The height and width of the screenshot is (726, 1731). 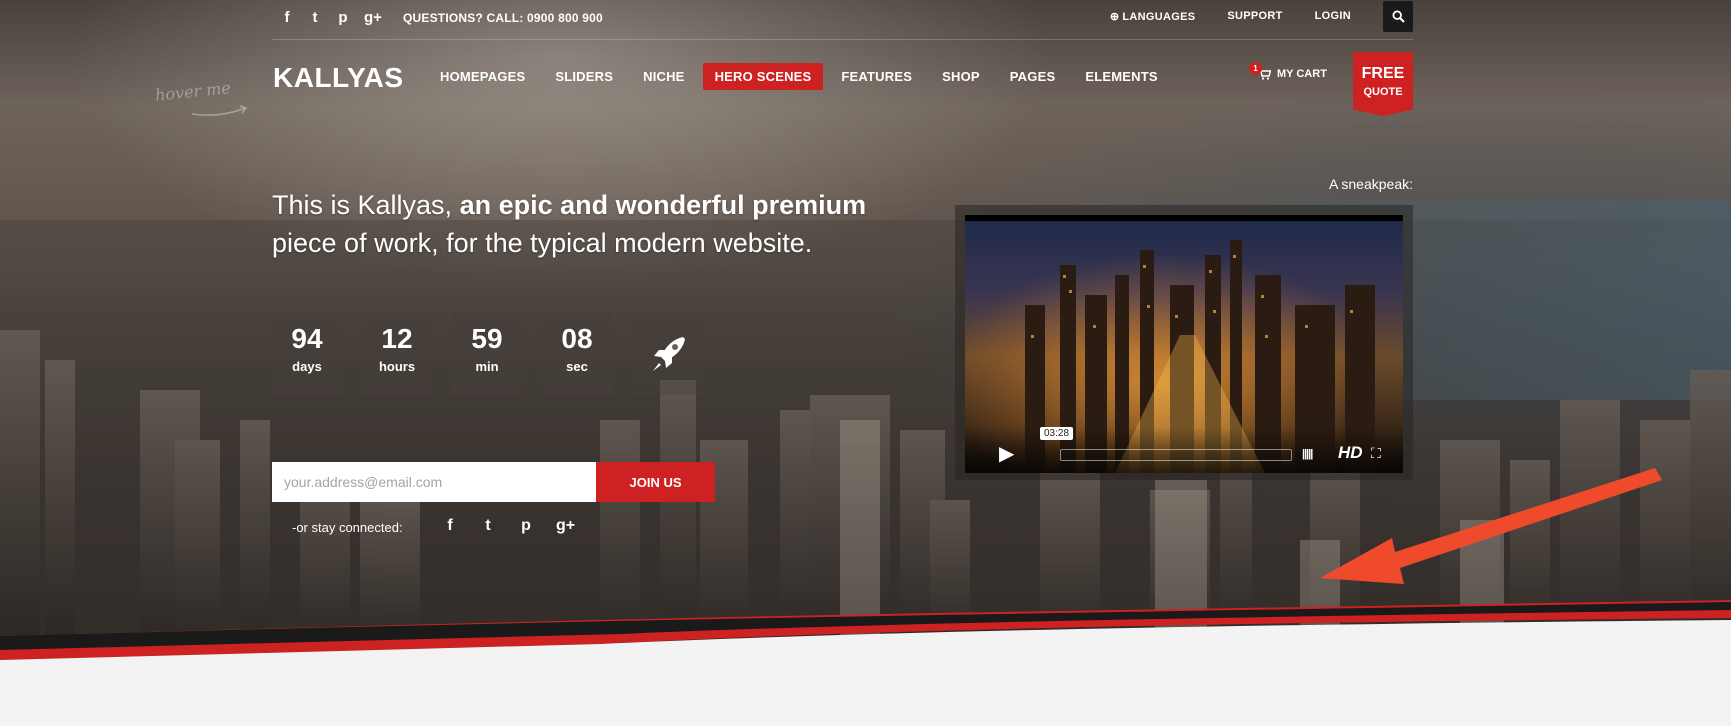 I want to click on nav-shop: SHOP, so click(x=961, y=76).